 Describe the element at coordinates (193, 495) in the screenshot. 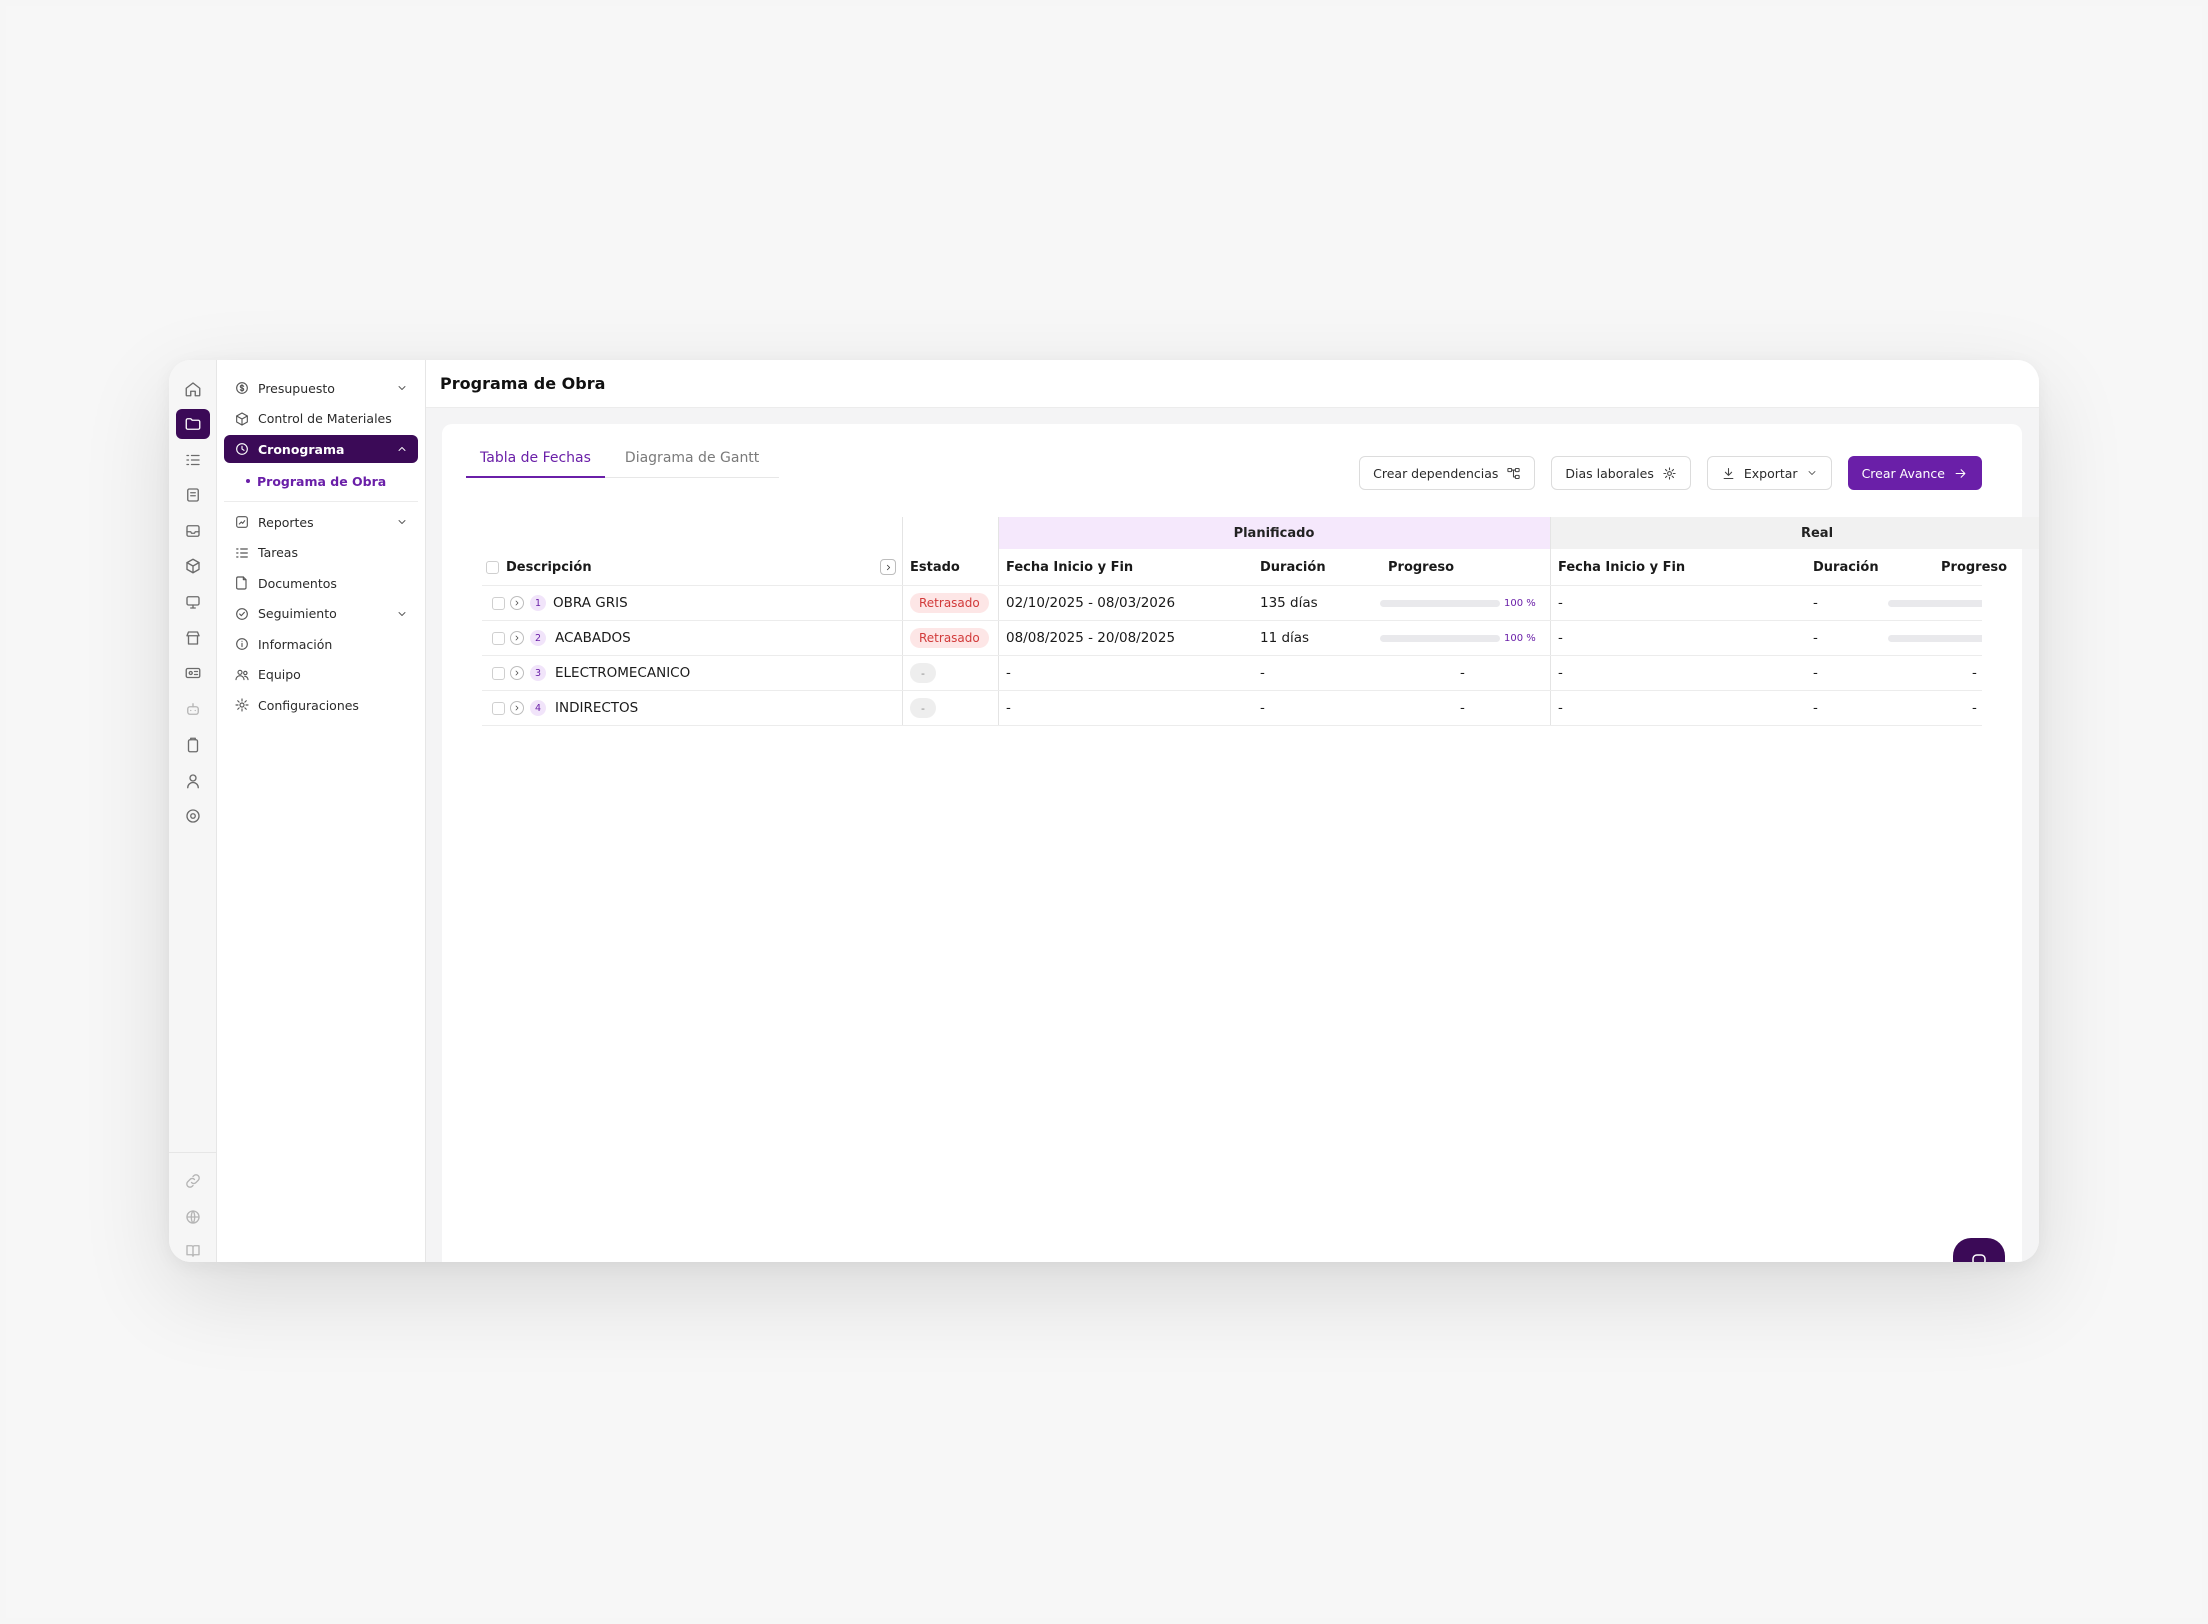

I see `notes-icon` at that location.